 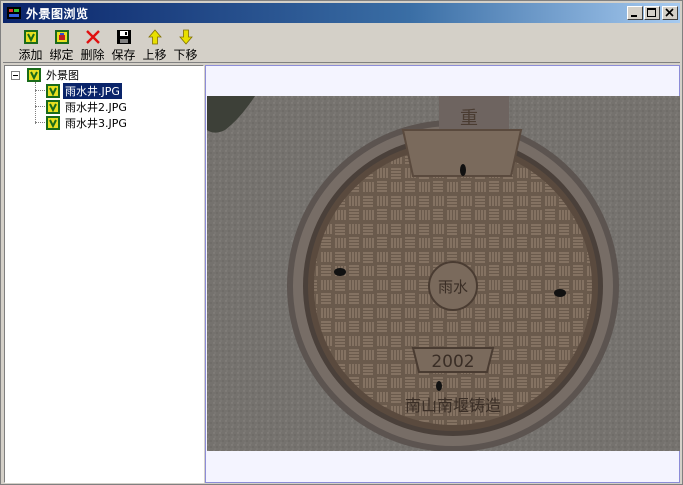 I want to click on folder-image-icon, so click(x=34, y=75).